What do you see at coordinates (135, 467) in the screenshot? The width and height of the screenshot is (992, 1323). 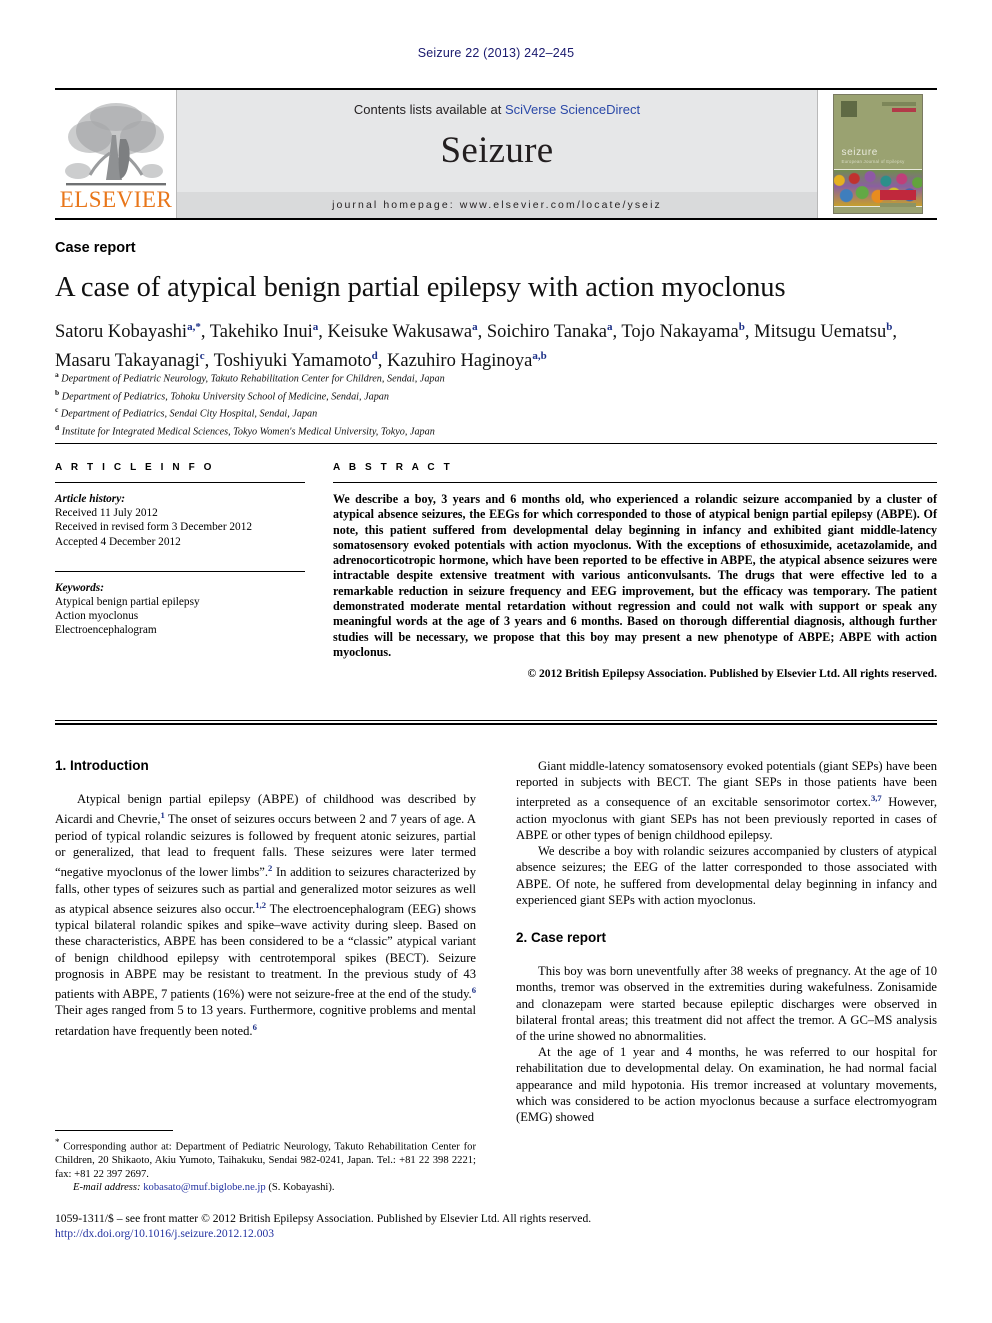 I see `article-info-heading: A R T I C L E I N F O` at bounding box center [135, 467].